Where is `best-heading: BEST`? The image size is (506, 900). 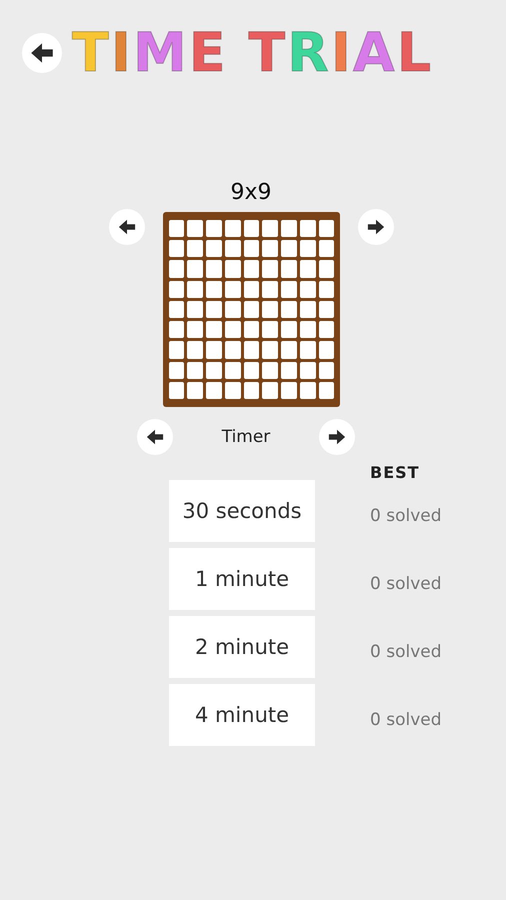 best-heading: BEST is located at coordinates (395, 472).